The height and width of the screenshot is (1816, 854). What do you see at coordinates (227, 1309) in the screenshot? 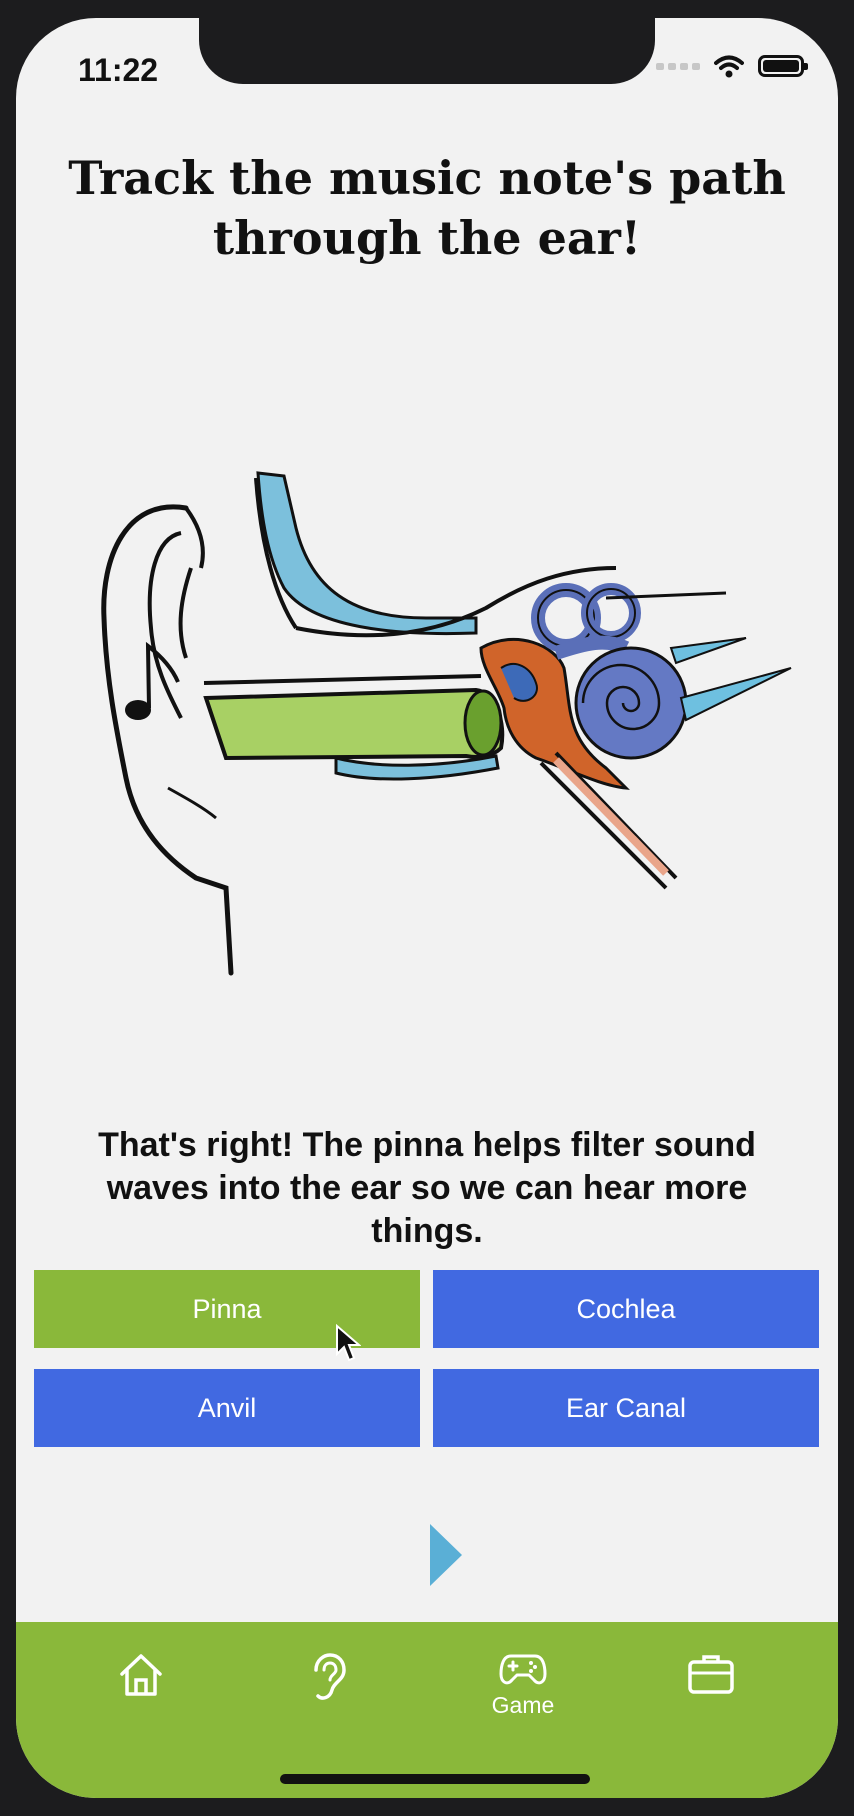
I see `answer-pinna-button: Pinna` at bounding box center [227, 1309].